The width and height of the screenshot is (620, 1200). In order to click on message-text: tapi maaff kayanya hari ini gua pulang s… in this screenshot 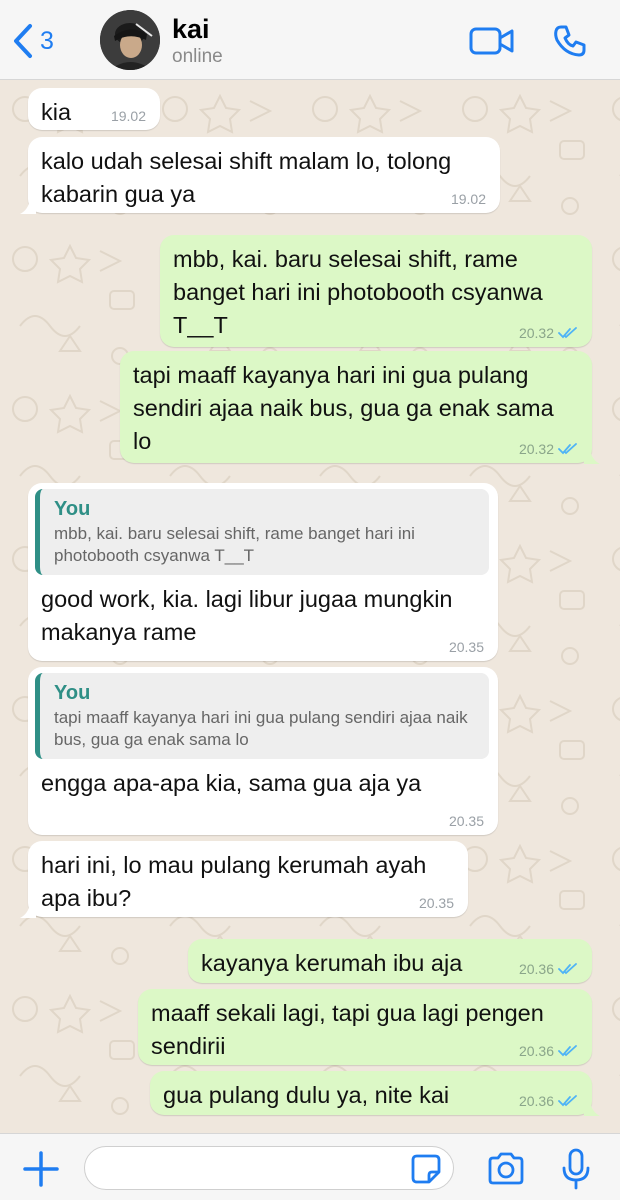, I will do `click(343, 408)`.